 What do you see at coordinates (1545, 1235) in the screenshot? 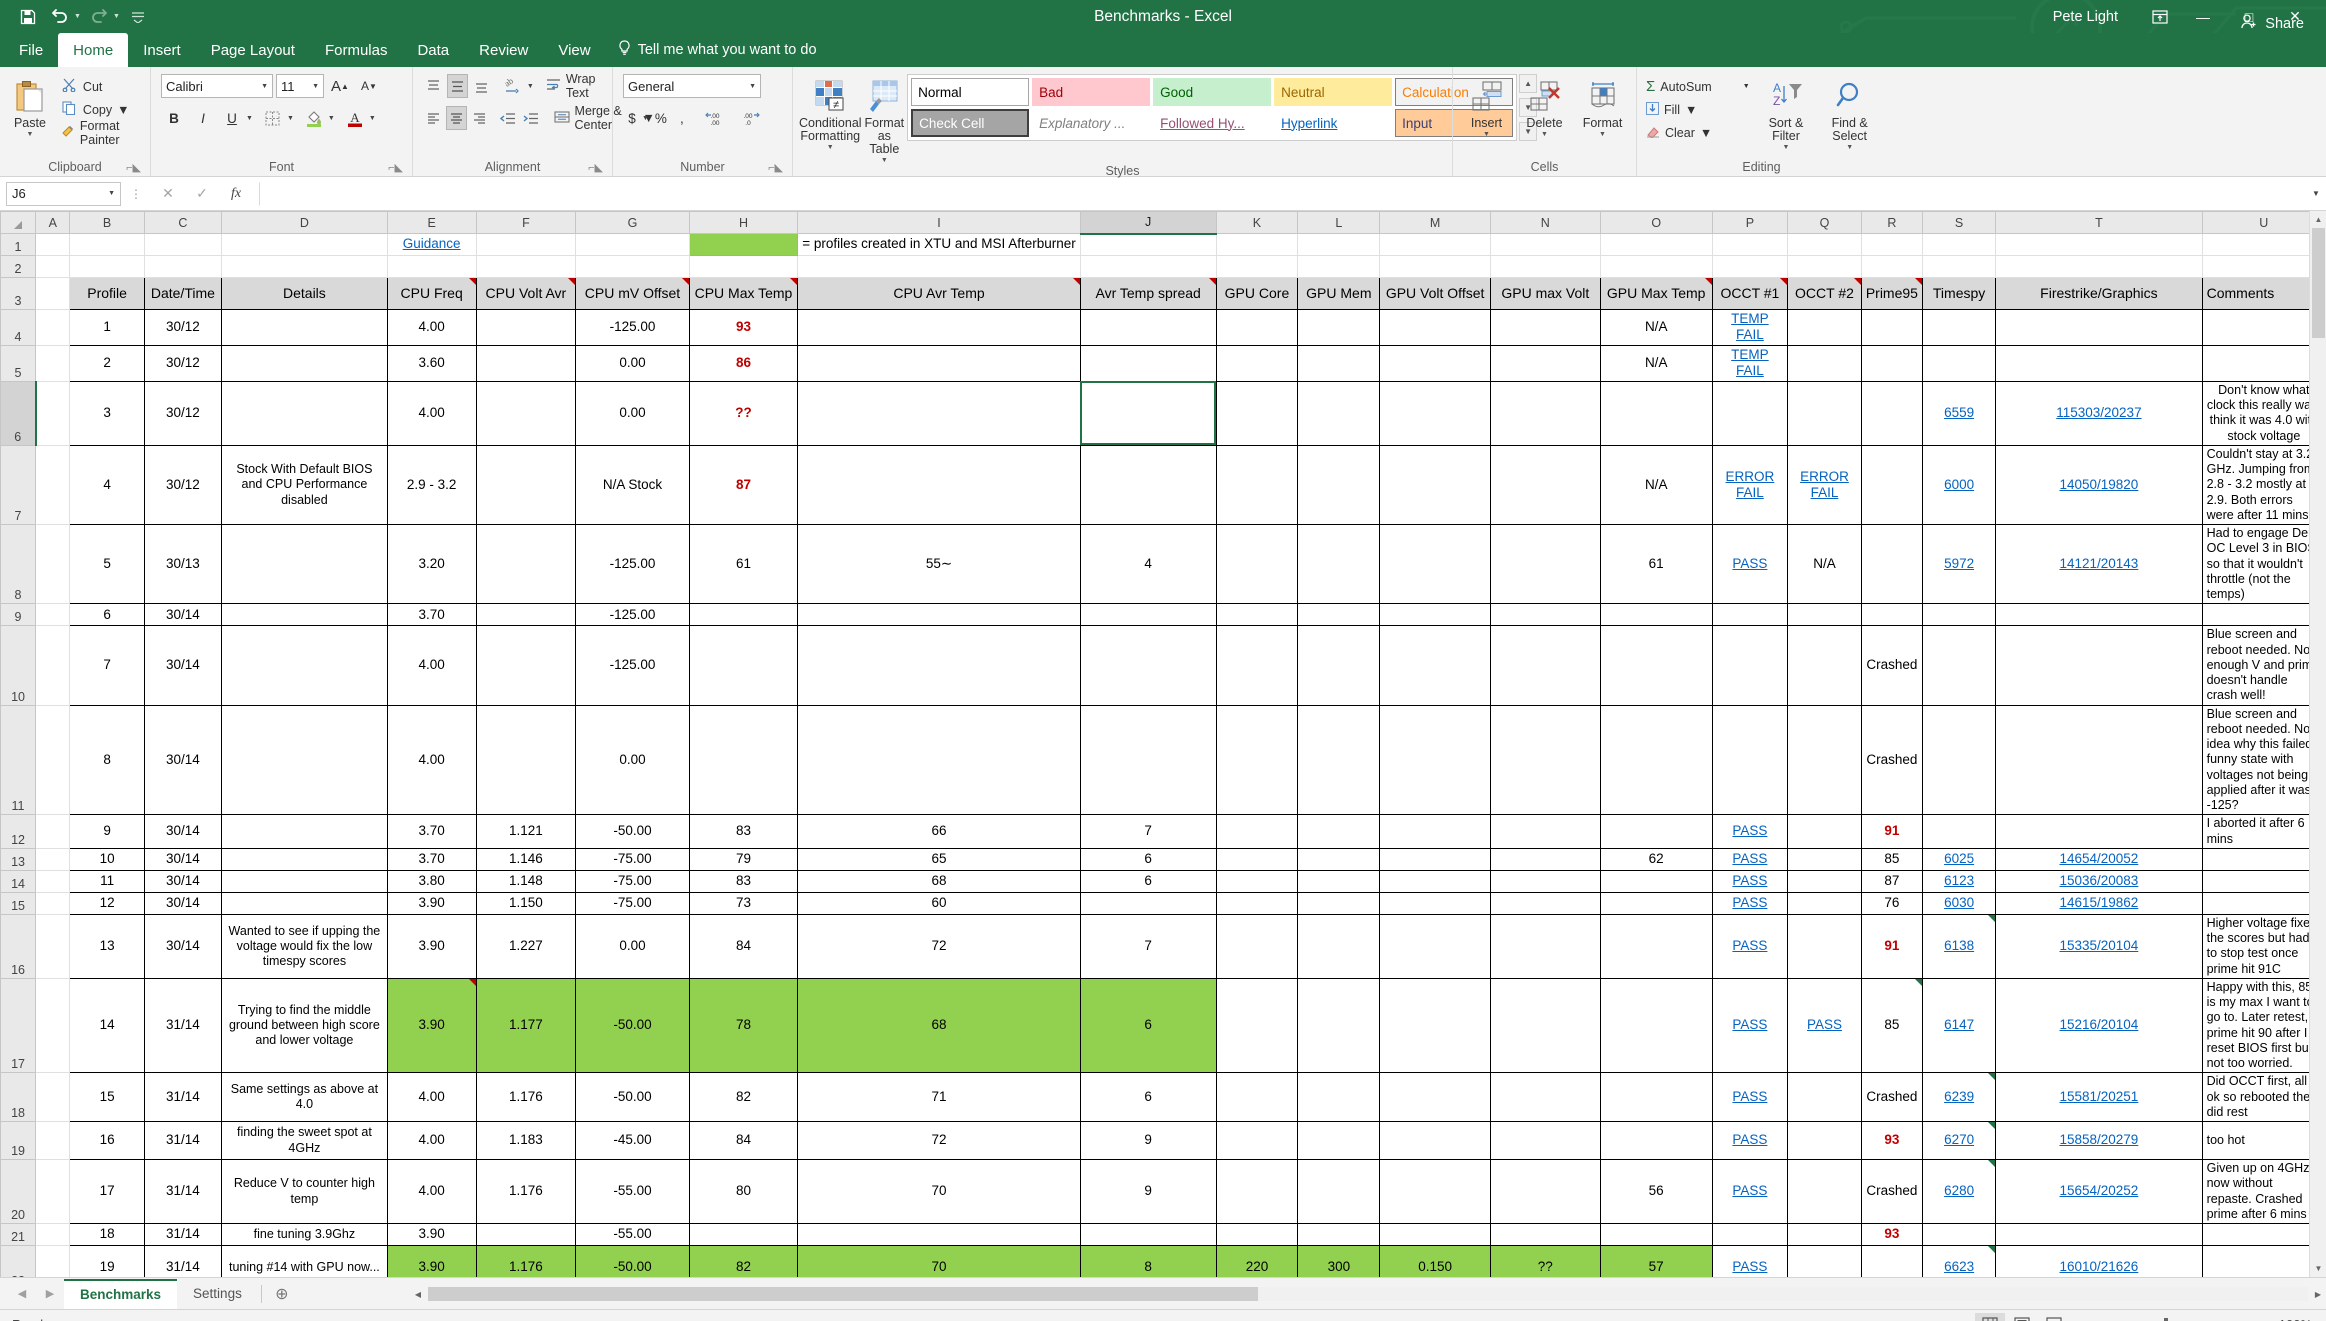
I see `cell-N21` at bounding box center [1545, 1235].